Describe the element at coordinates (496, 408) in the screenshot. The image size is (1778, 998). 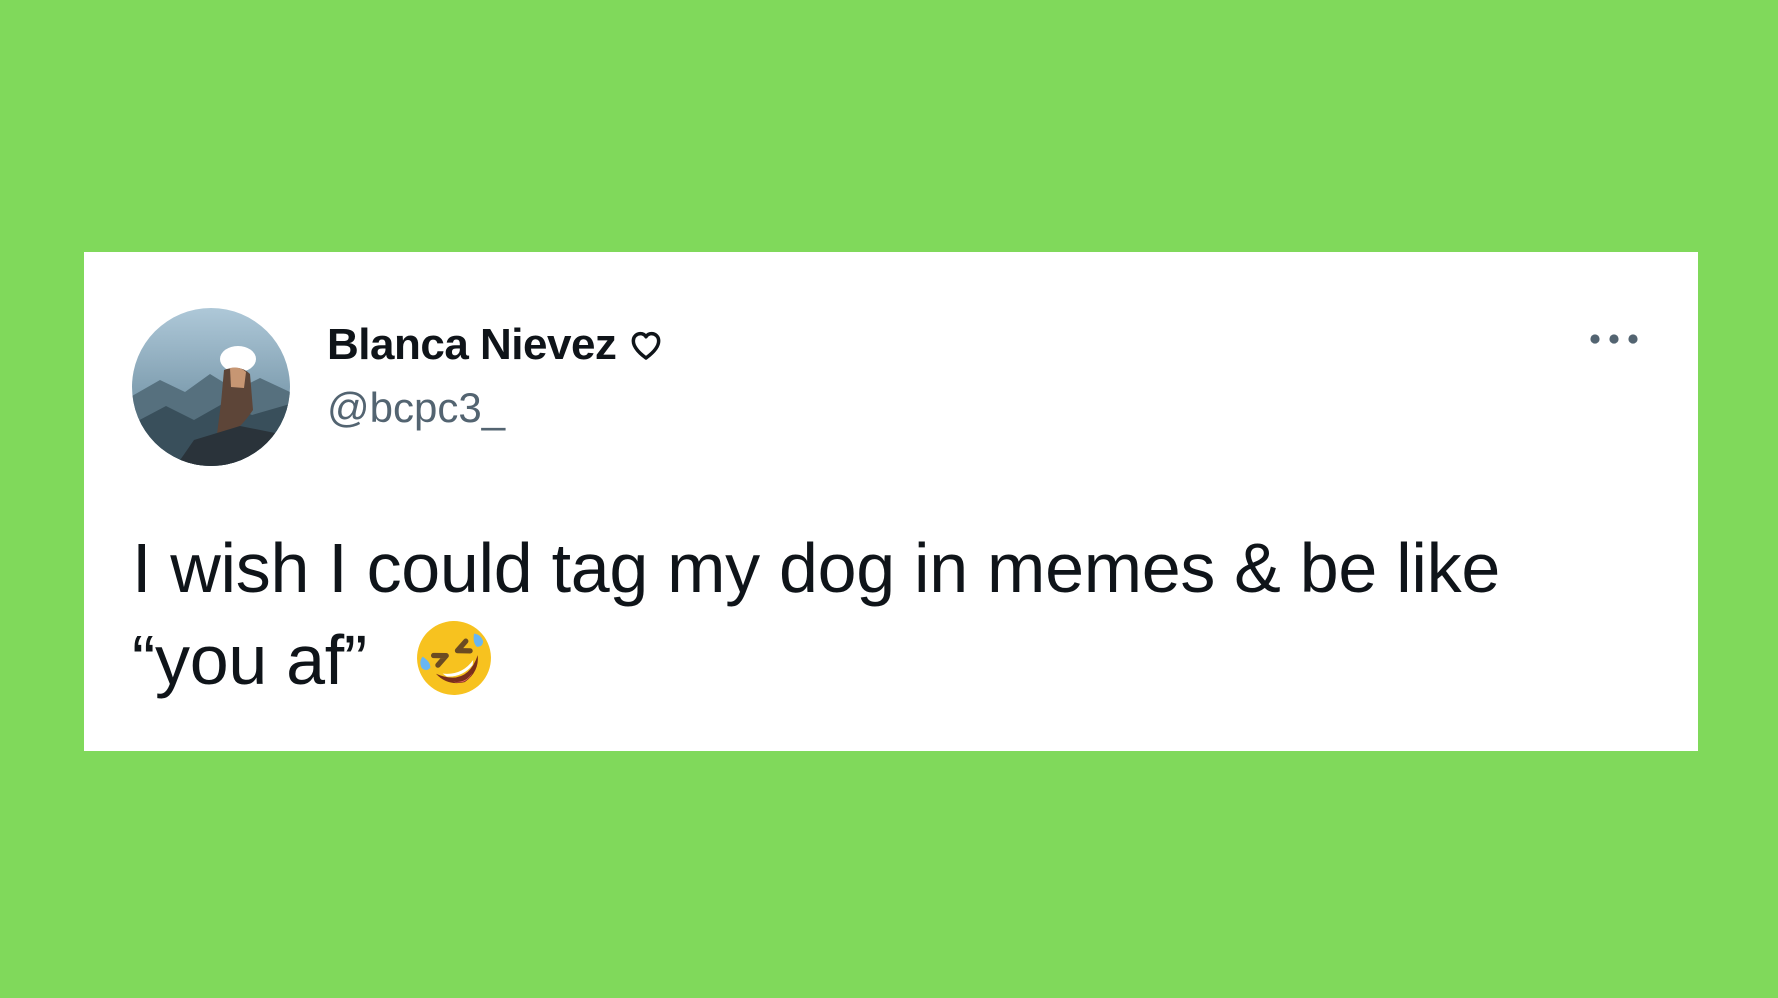
I see `handle: @bcpc3_` at that location.